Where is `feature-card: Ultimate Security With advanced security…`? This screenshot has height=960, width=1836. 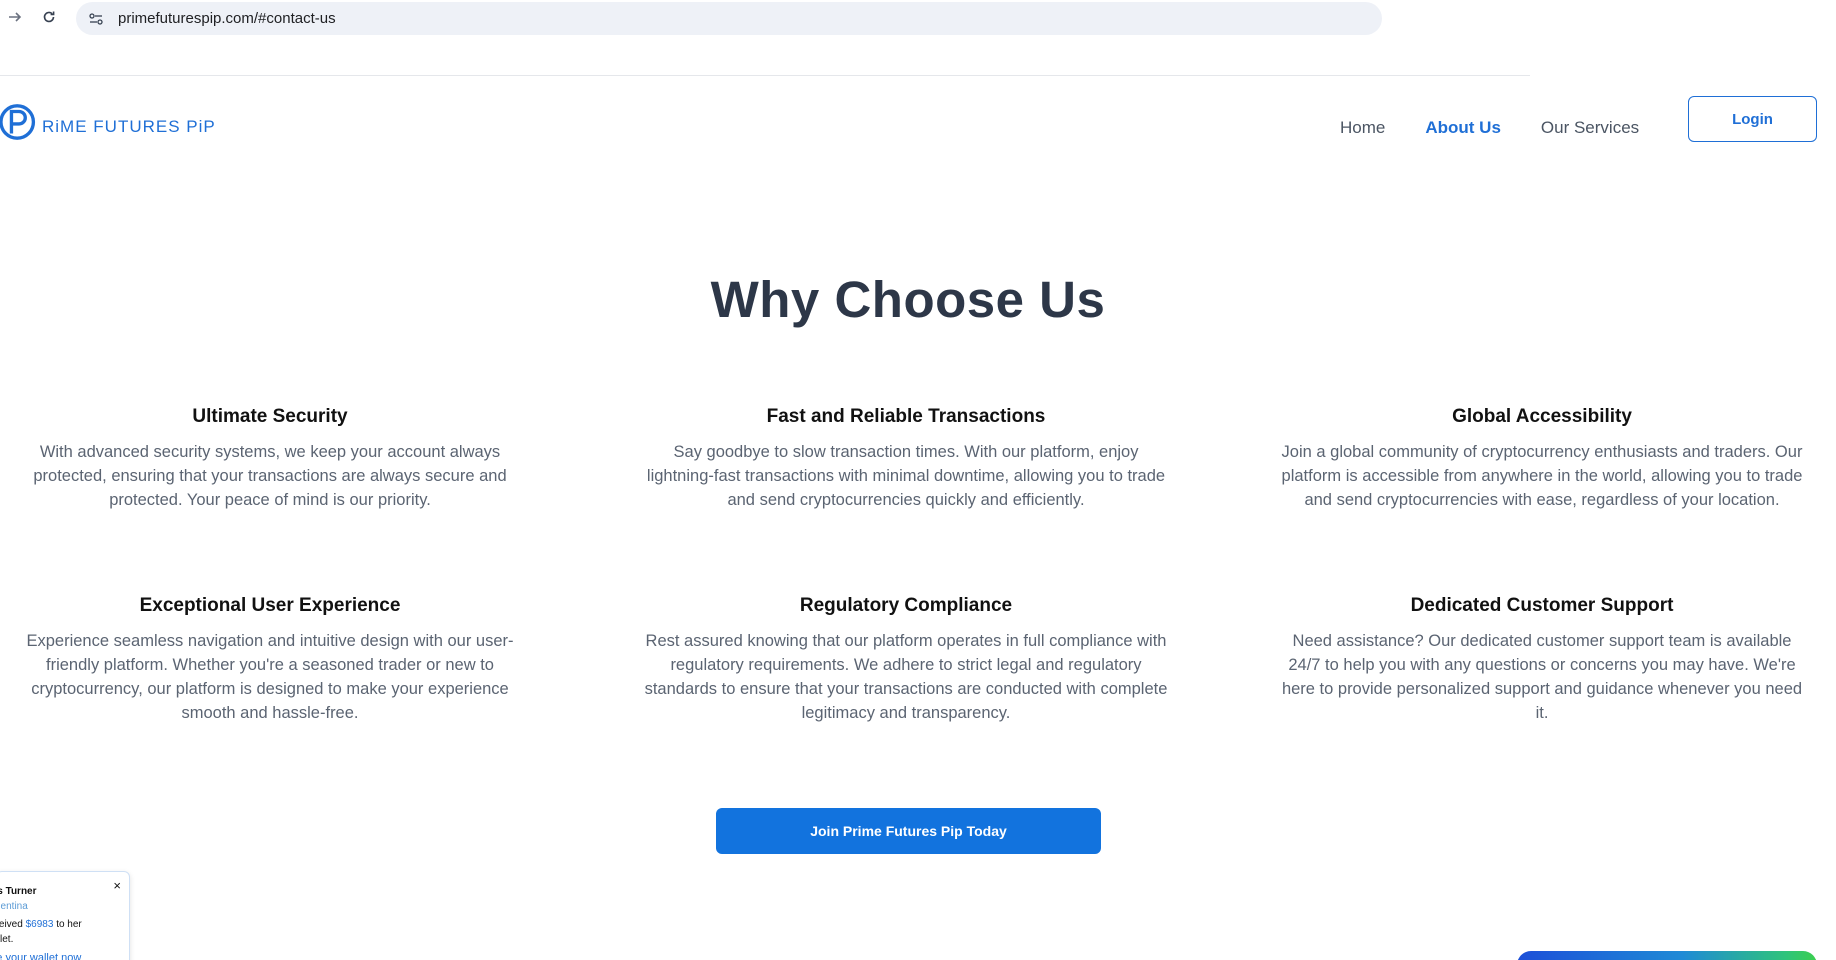 feature-card: Ultimate Security With advanced security… is located at coordinates (275, 459).